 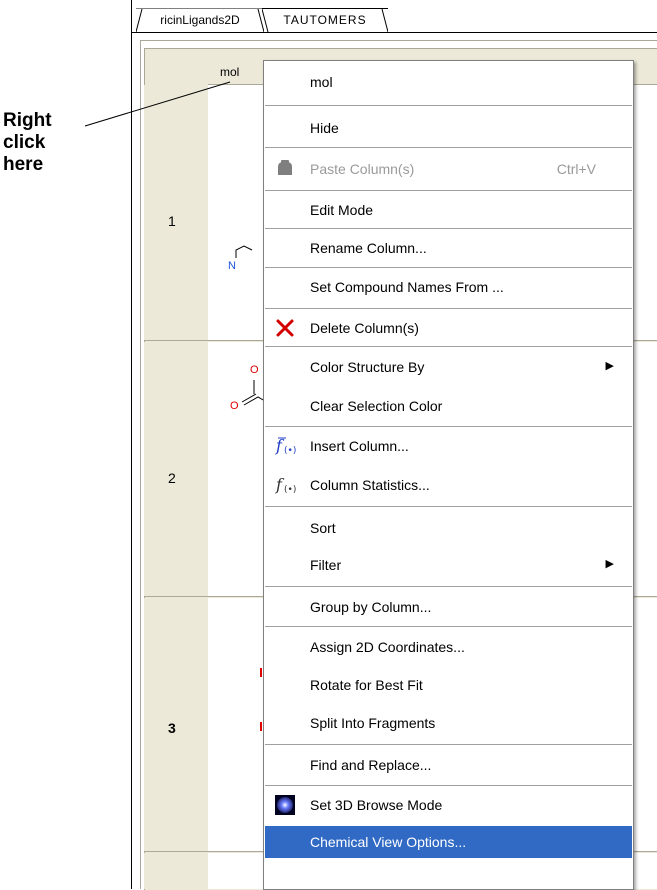 What do you see at coordinates (448, 169) in the screenshot?
I see `menu-item-paste-columns: Paste Column(s) Ctrl+V` at bounding box center [448, 169].